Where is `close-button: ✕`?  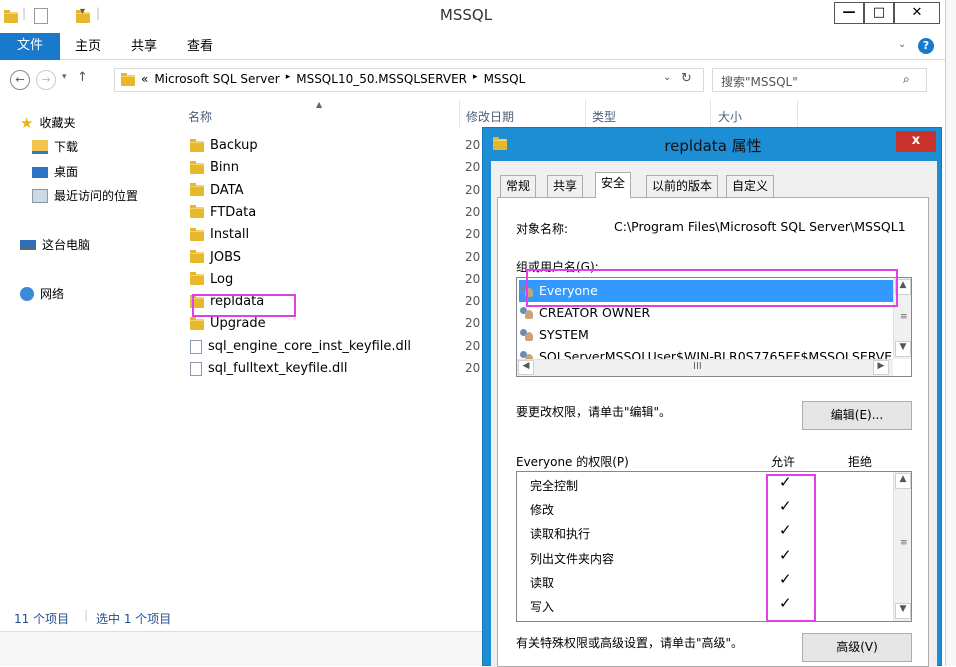
close-button: ✕ is located at coordinates (917, 13).